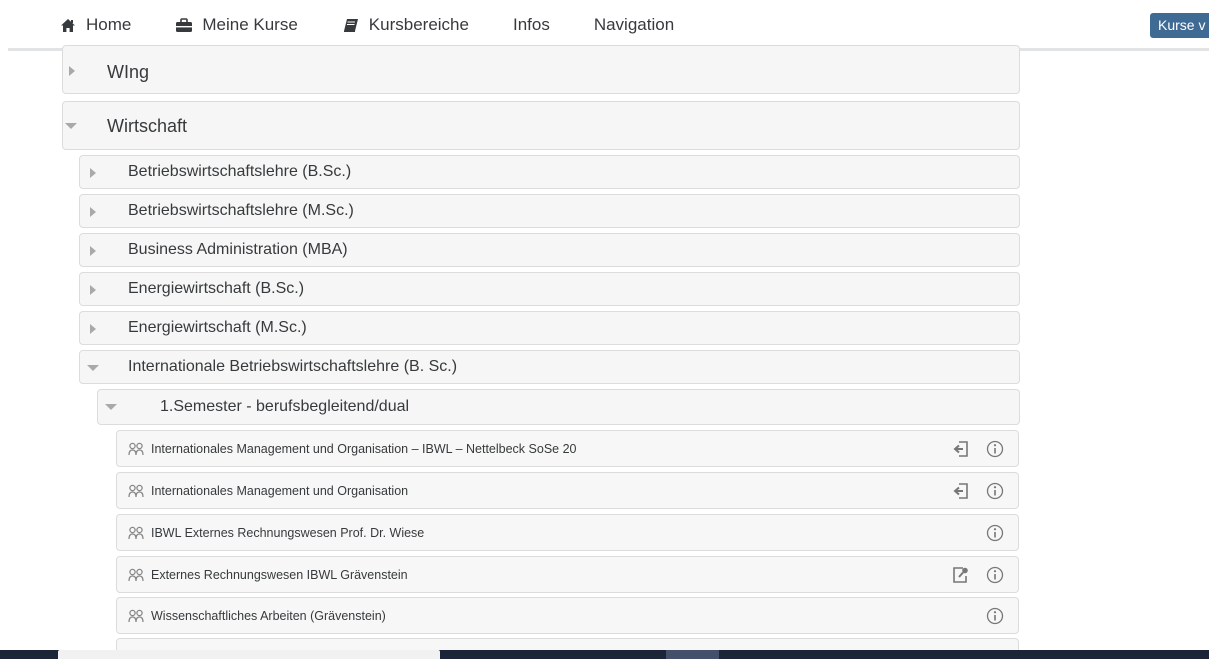  I want to click on nav-navigation: Navigation, so click(634, 25).